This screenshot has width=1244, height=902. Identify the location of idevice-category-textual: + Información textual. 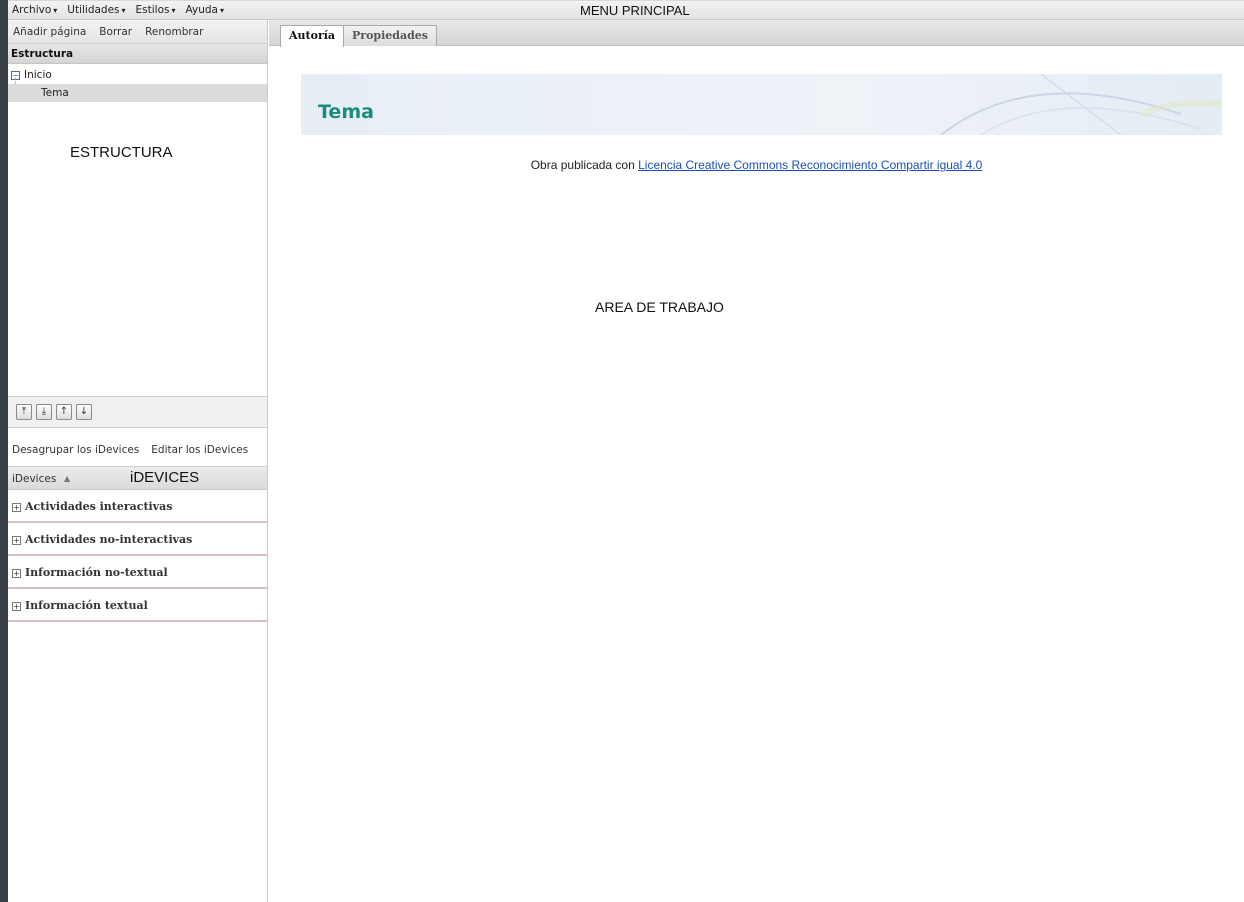
(137, 605).